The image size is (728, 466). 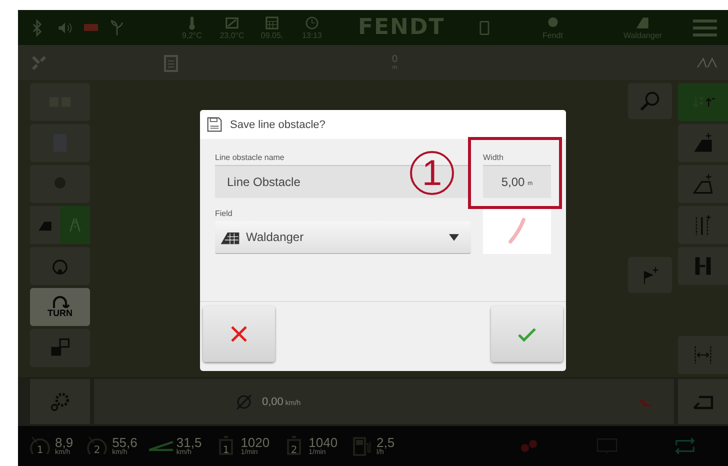 I want to click on field-label: Width, so click(x=493, y=157).